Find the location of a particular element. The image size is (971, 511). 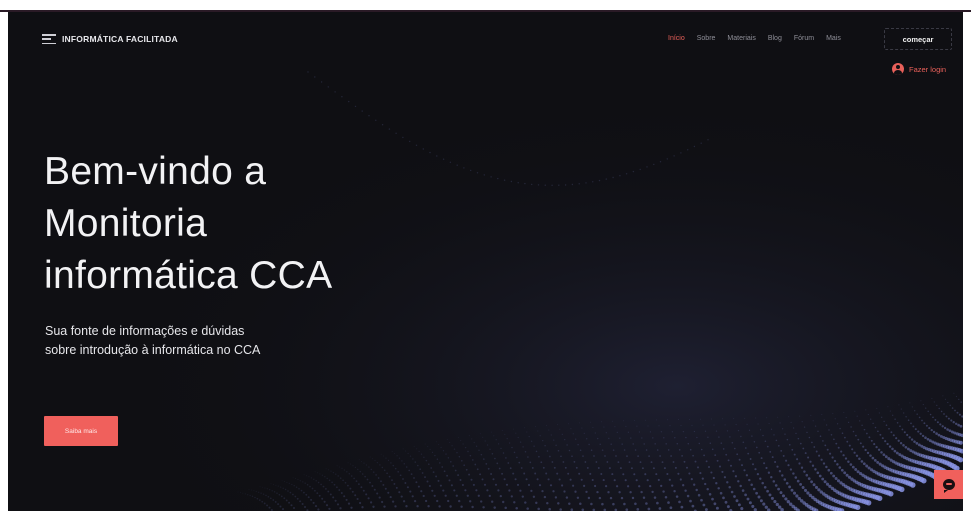

site-logo: INFORMÁTICA FACILITADA is located at coordinates (110, 39).